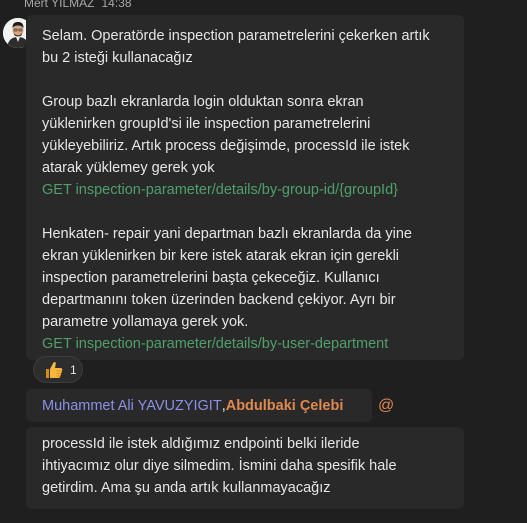 The width and height of the screenshot is (527, 523). Describe the element at coordinates (59, 5) in the screenshot. I see `author-name: Mert YILMAZ` at that location.